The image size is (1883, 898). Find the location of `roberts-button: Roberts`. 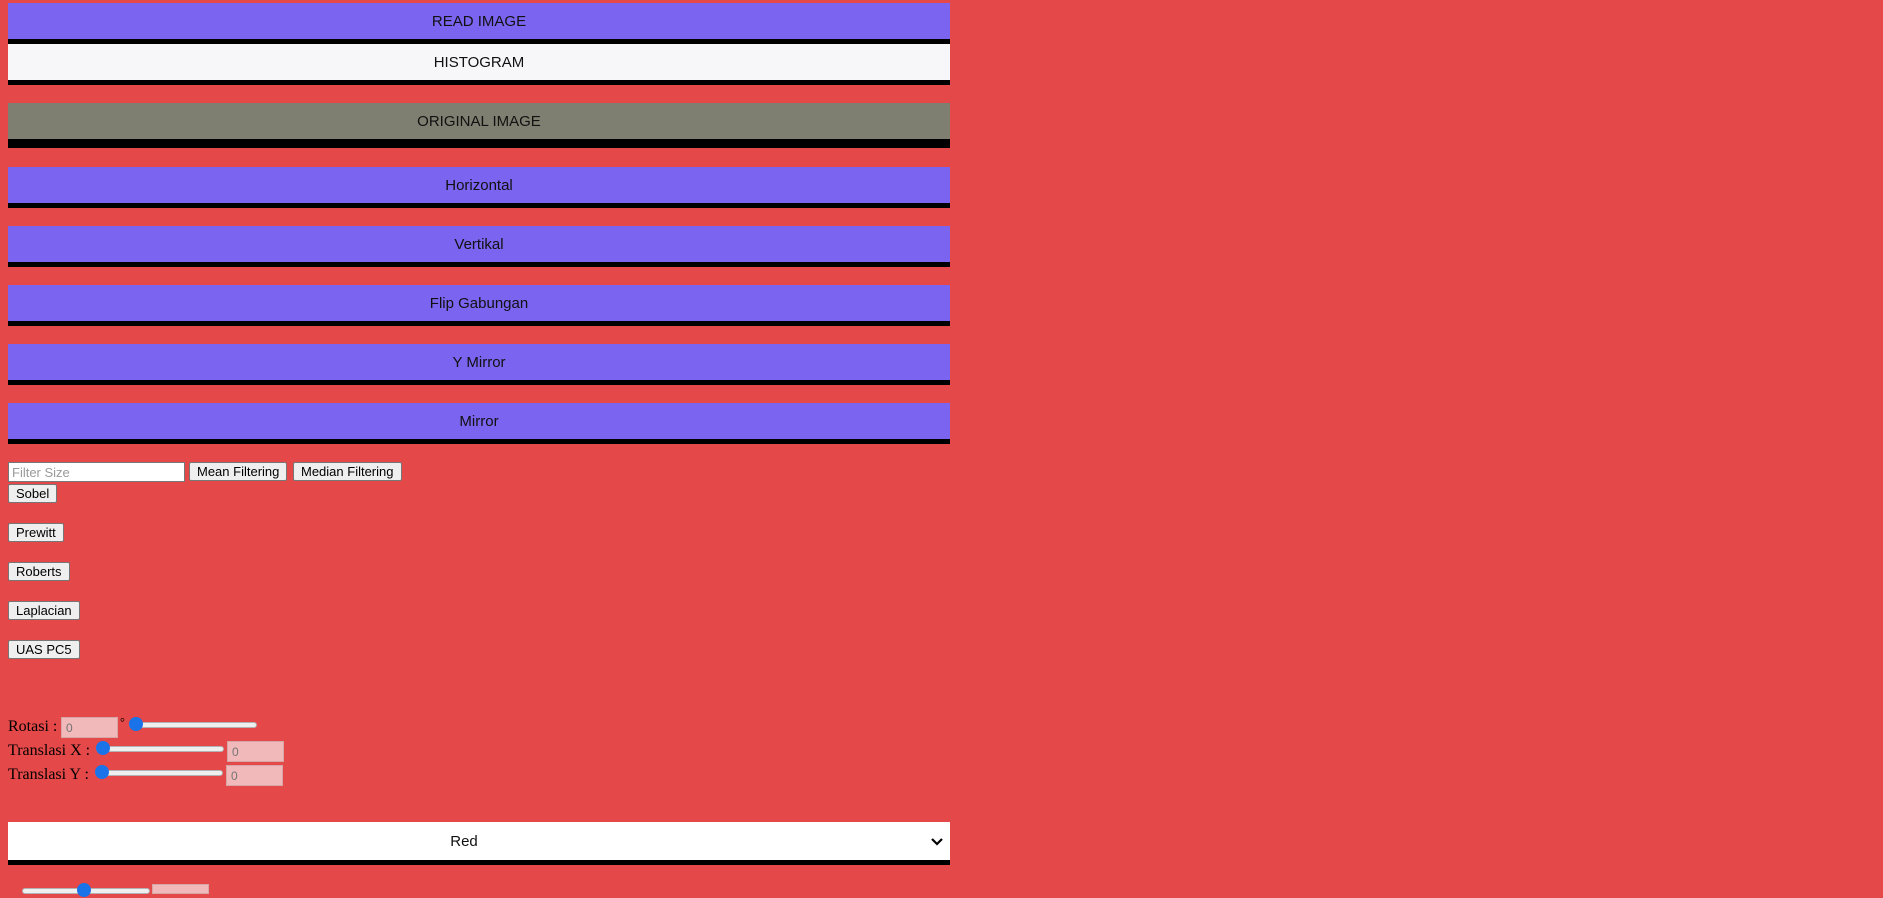

roberts-button: Roberts is located at coordinates (39, 571).